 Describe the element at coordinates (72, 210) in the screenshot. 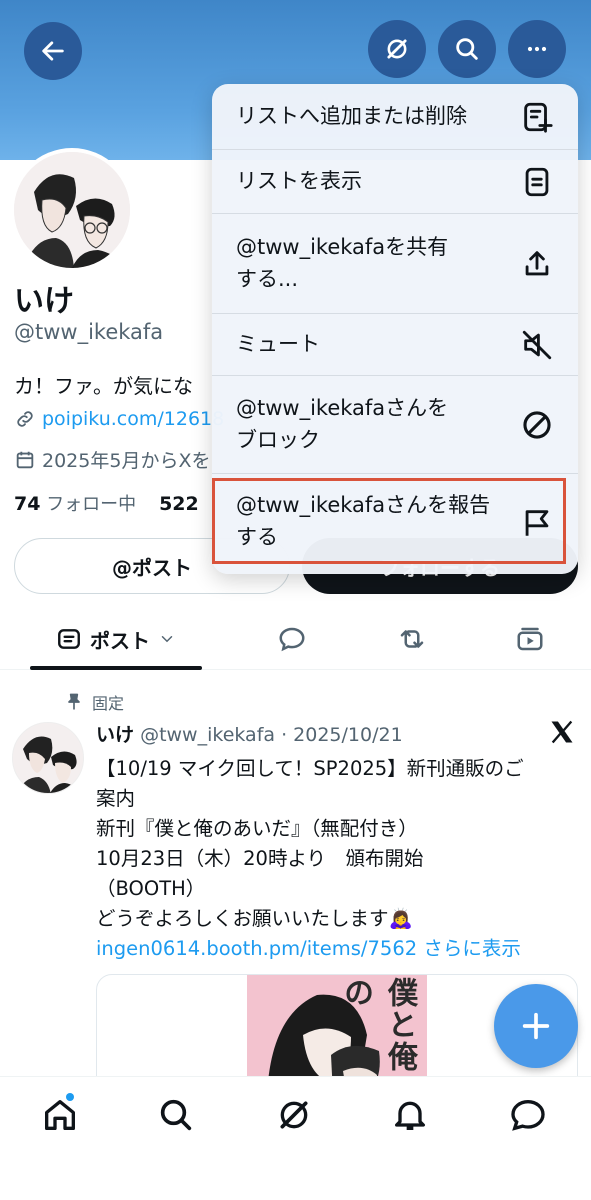

I see `profile-avatar` at that location.